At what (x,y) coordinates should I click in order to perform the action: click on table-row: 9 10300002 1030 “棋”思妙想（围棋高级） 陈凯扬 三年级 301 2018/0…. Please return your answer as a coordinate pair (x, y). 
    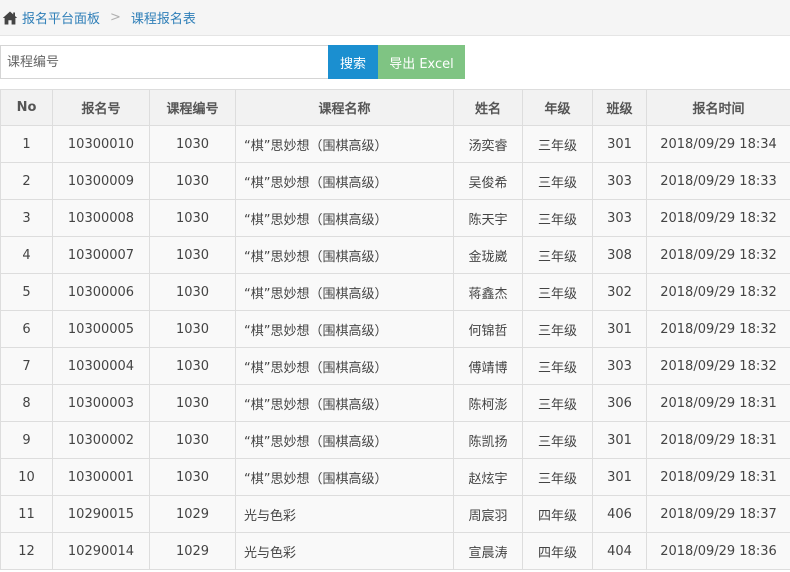
    Looking at the image, I should click on (395, 440).